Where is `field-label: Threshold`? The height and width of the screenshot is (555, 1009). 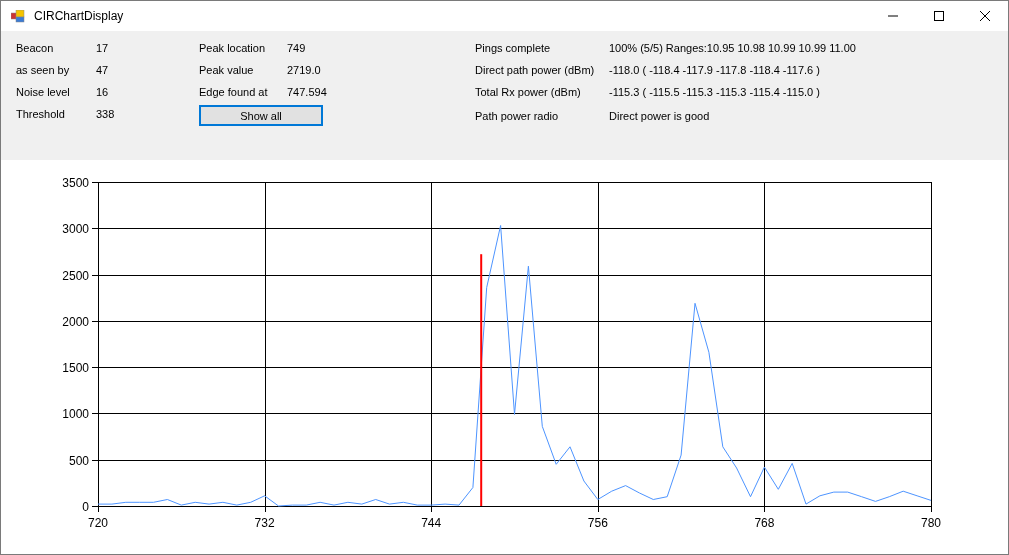
field-label: Threshold is located at coordinates (41, 114).